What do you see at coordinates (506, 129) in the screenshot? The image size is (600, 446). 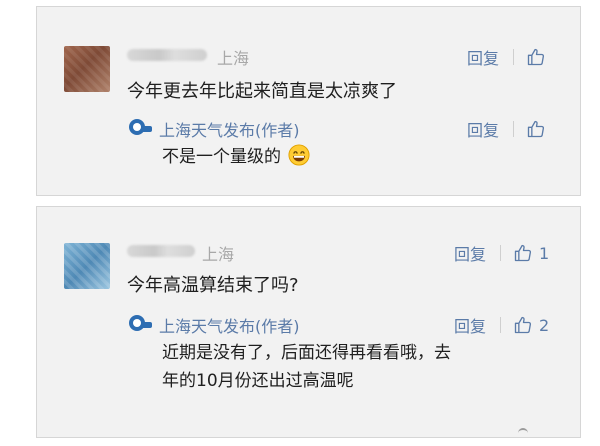 I see `reply-actions: 回复` at bounding box center [506, 129].